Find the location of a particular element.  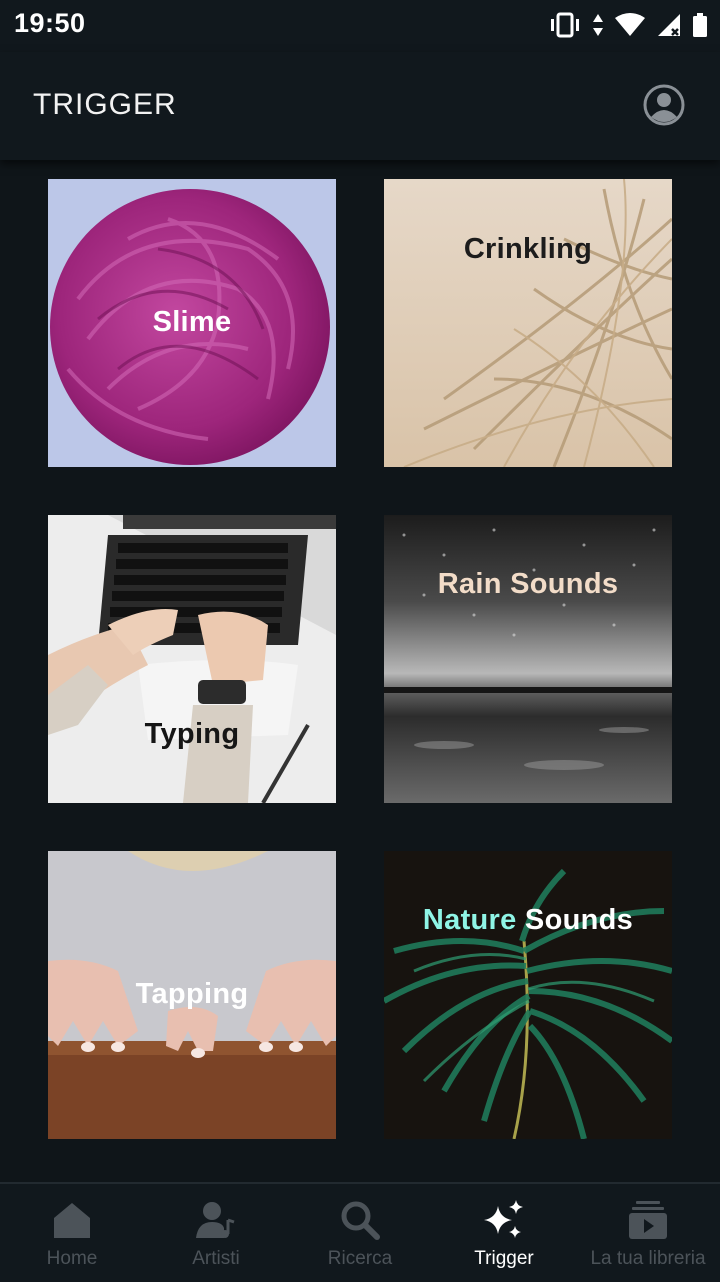

account-button is located at coordinates (664, 105).